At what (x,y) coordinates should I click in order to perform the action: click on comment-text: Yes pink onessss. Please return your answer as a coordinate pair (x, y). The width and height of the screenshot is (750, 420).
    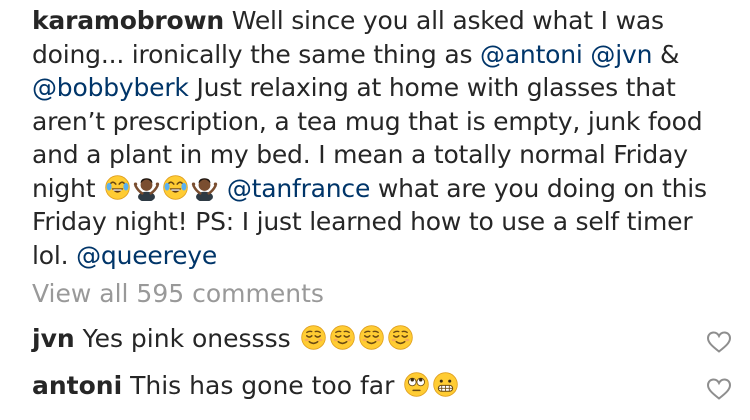
    Looking at the image, I should click on (186, 338).